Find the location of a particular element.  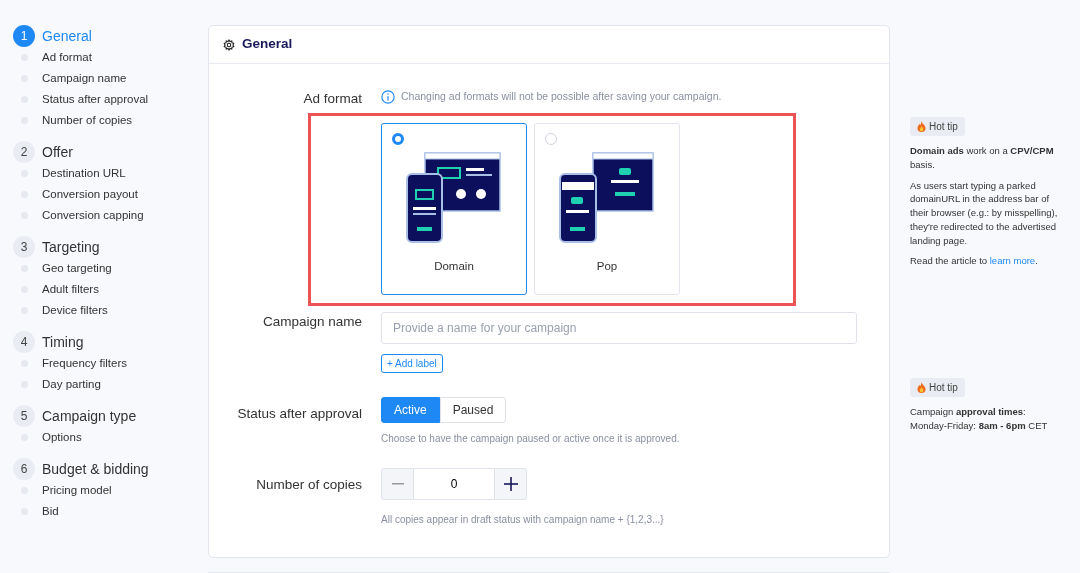

step-number: 3 is located at coordinates (24, 247).